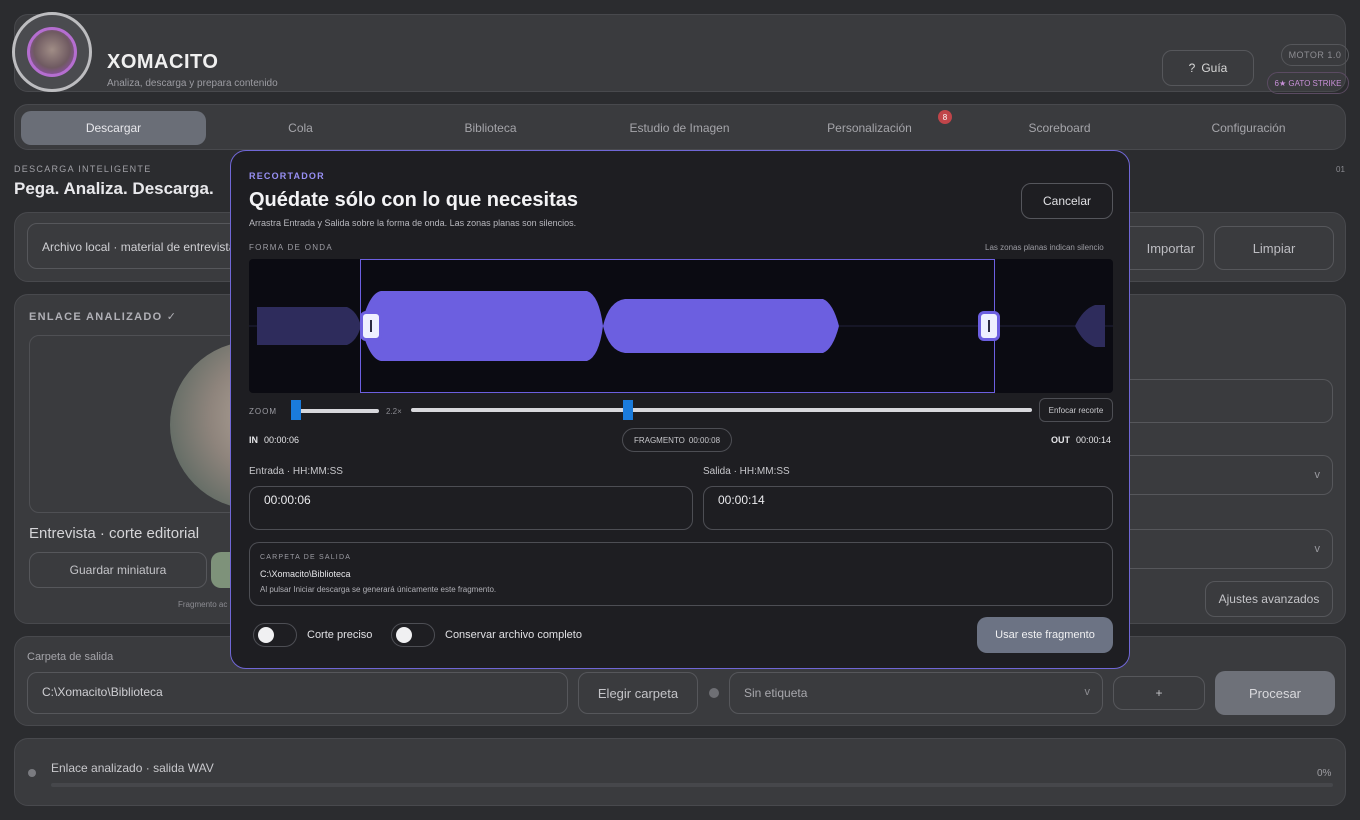 The width and height of the screenshot is (1360, 820). I want to click on precise-cut-toggle, so click(275, 635).